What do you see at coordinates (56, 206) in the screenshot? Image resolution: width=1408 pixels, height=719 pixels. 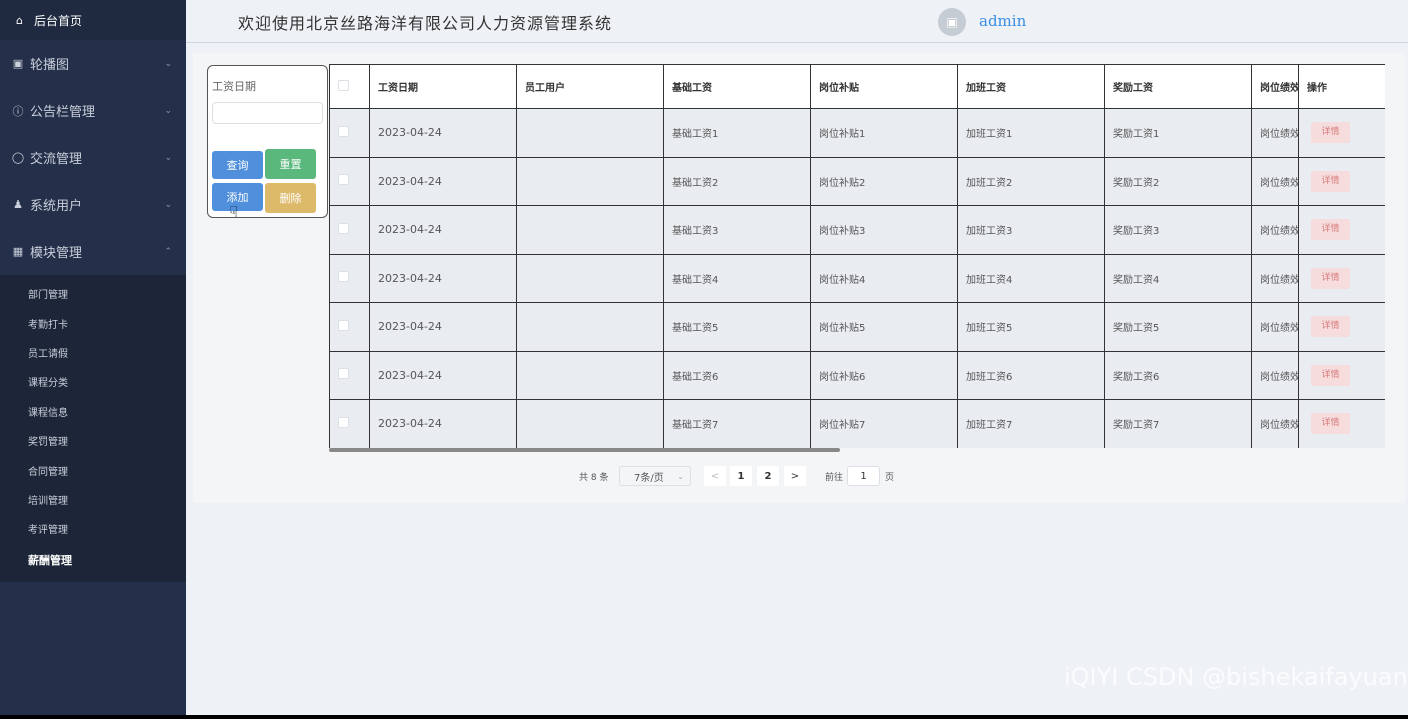 I see `sidebar-item-label: 系统用户` at bounding box center [56, 206].